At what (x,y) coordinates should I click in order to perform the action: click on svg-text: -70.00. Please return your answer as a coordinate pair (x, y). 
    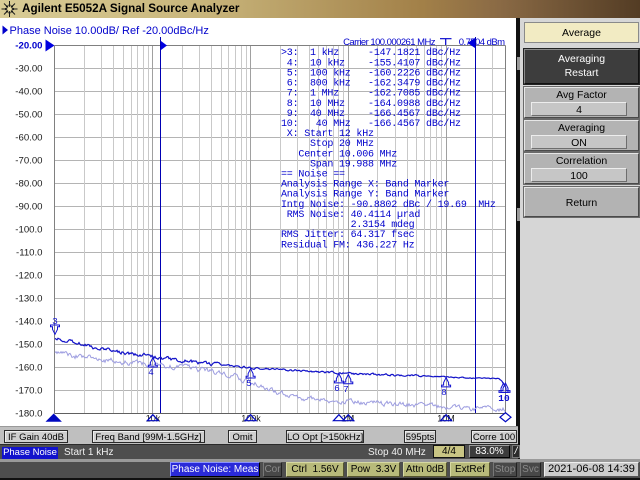
    Looking at the image, I should click on (28, 161).